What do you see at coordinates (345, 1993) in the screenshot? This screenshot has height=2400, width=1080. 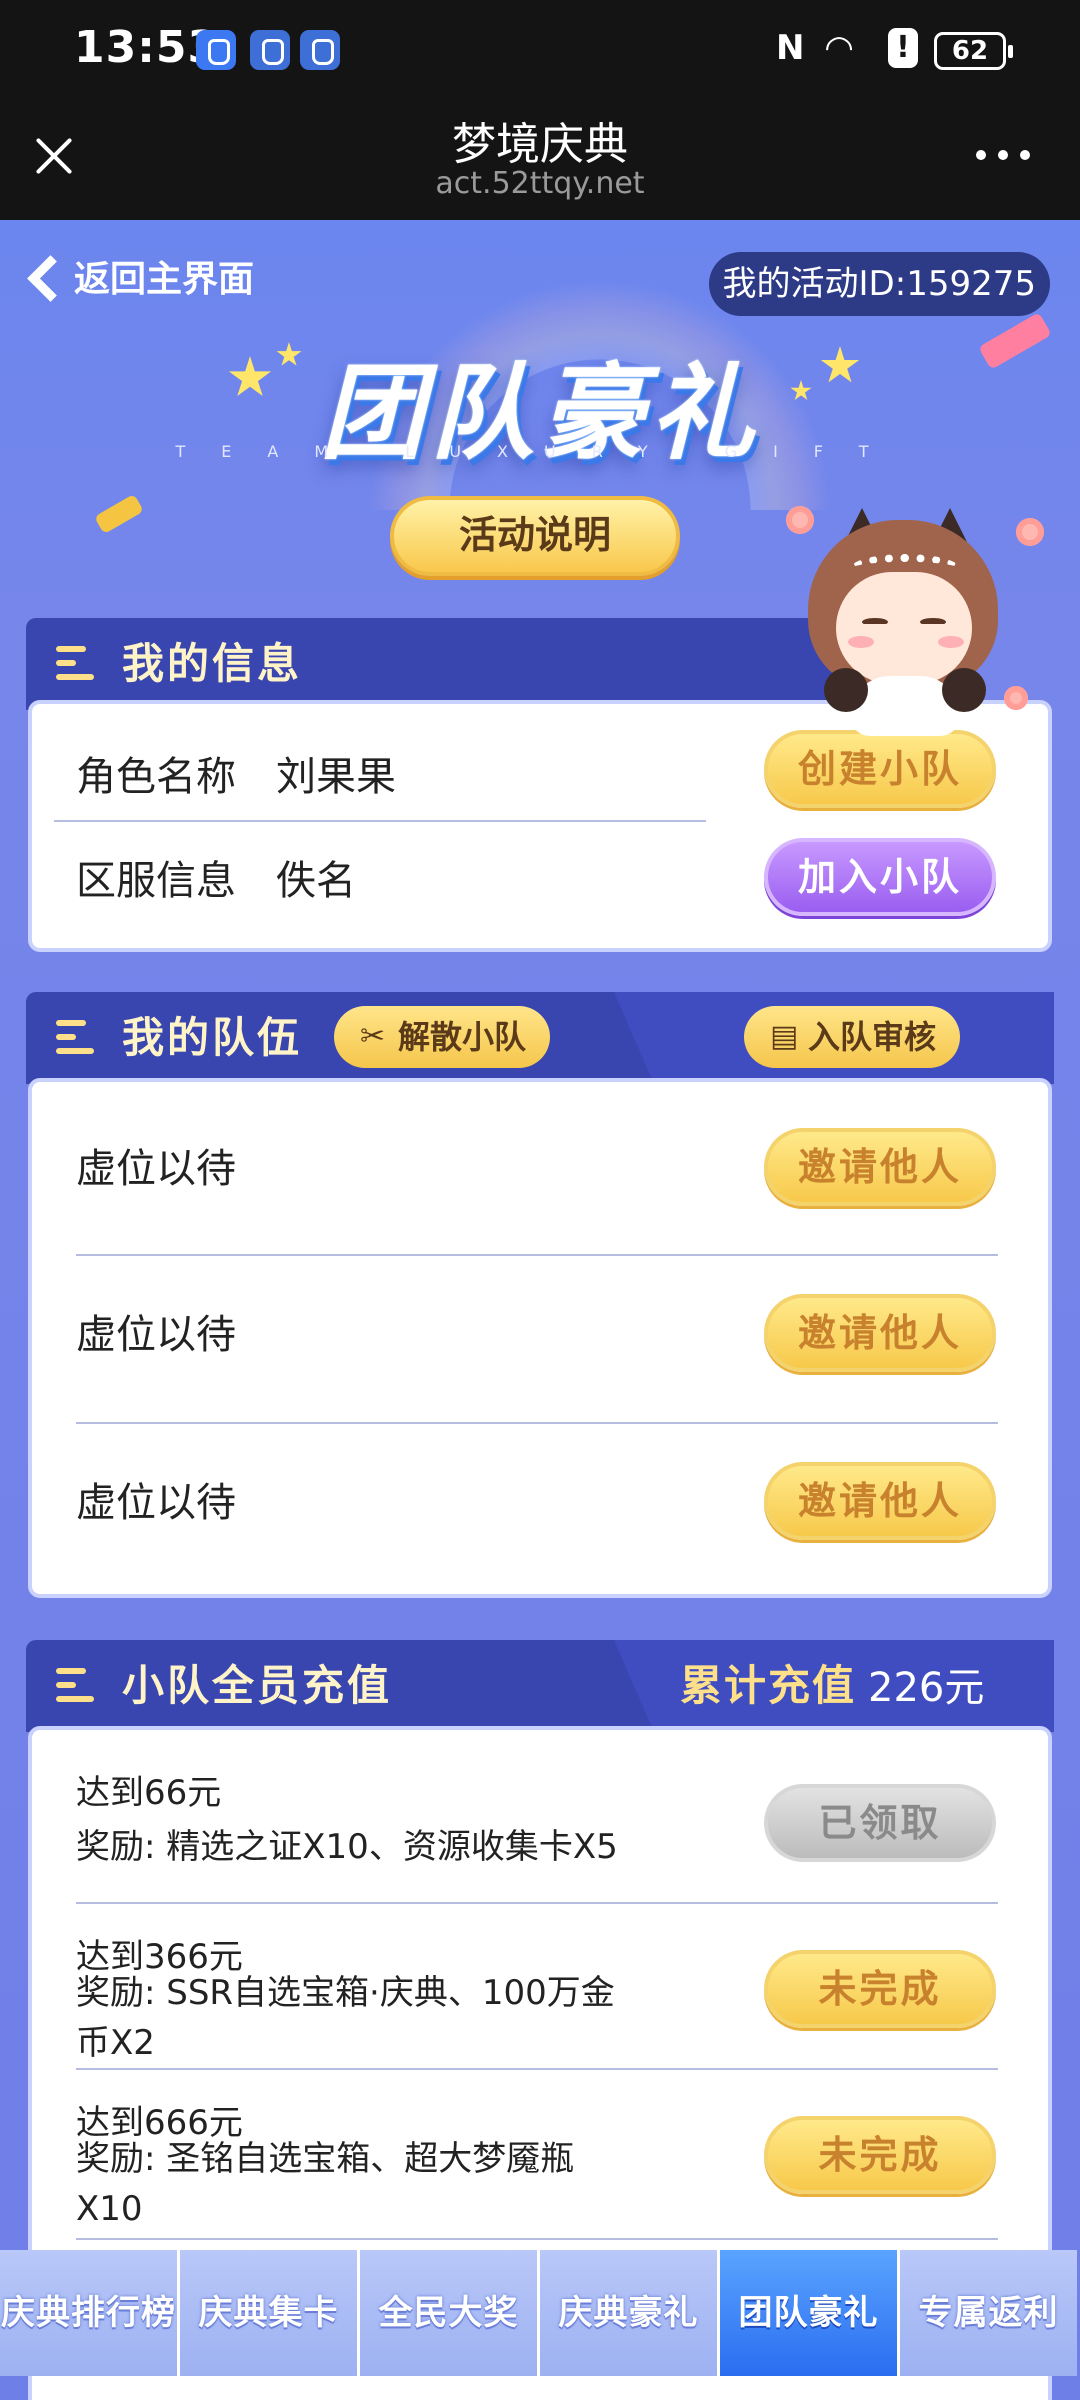 I see `reward-description: 奖励: SSR自选宝箱·庆典、100万金` at bounding box center [345, 1993].